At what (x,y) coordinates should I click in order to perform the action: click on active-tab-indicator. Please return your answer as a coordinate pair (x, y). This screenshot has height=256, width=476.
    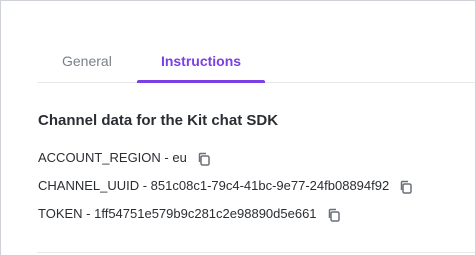
    Looking at the image, I should click on (201, 81).